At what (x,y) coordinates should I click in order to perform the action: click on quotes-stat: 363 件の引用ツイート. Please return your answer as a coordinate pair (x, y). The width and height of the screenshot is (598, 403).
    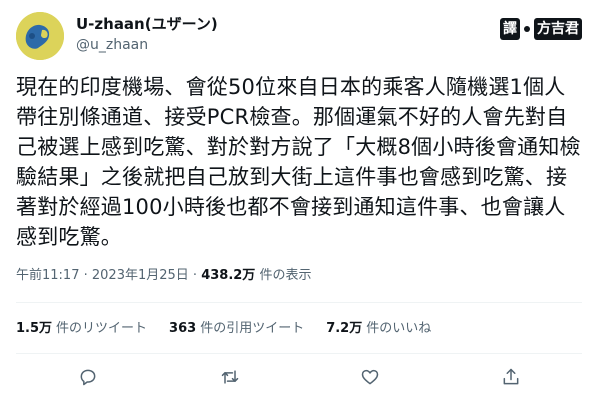
    Looking at the image, I should click on (236, 329).